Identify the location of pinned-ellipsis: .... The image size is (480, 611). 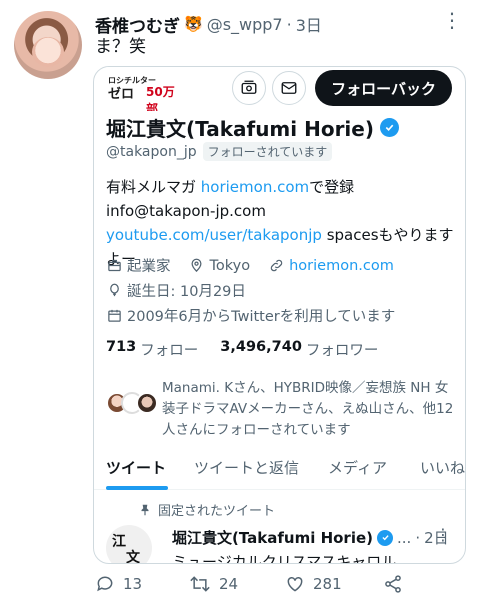
(404, 537).